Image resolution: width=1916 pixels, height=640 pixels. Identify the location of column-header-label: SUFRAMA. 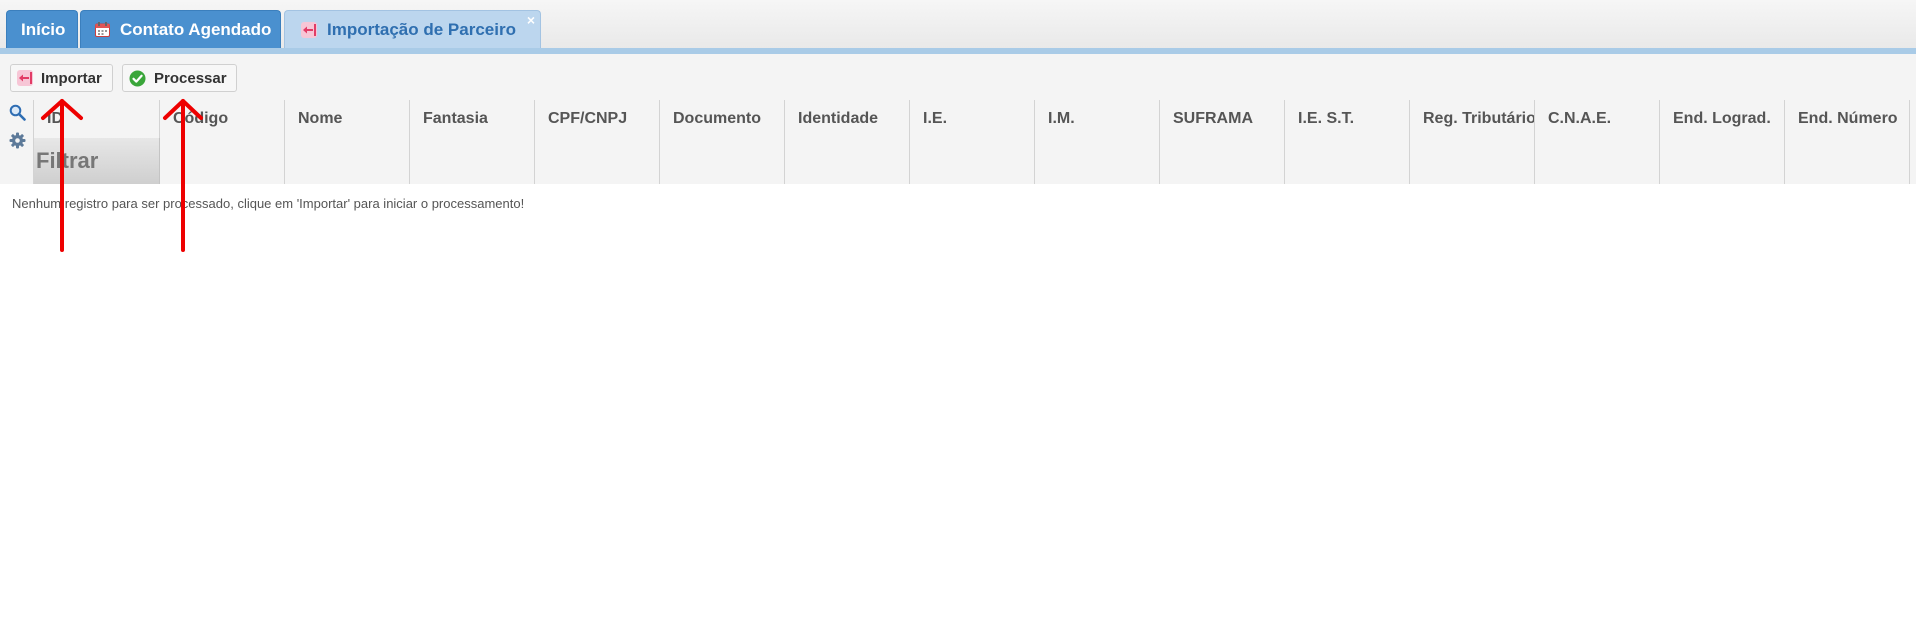
(1213, 118).